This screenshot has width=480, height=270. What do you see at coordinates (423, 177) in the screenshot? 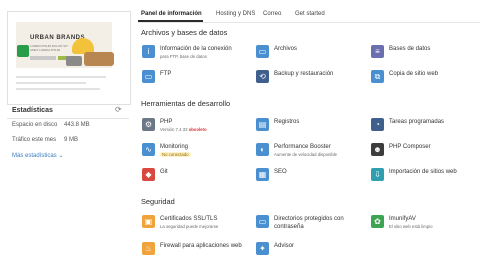
I see `website-import-item: ⇩ Importación de sitios web` at bounding box center [423, 177].